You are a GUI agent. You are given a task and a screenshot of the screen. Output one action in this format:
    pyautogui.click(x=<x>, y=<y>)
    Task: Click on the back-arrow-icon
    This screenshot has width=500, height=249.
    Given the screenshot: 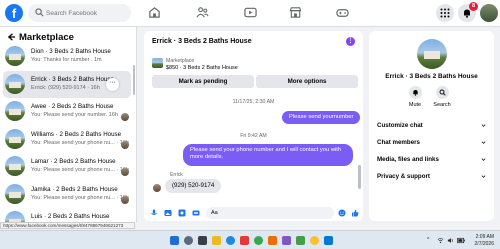 What is the action you would take?
    pyautogui.click(x=11, y=37)
    